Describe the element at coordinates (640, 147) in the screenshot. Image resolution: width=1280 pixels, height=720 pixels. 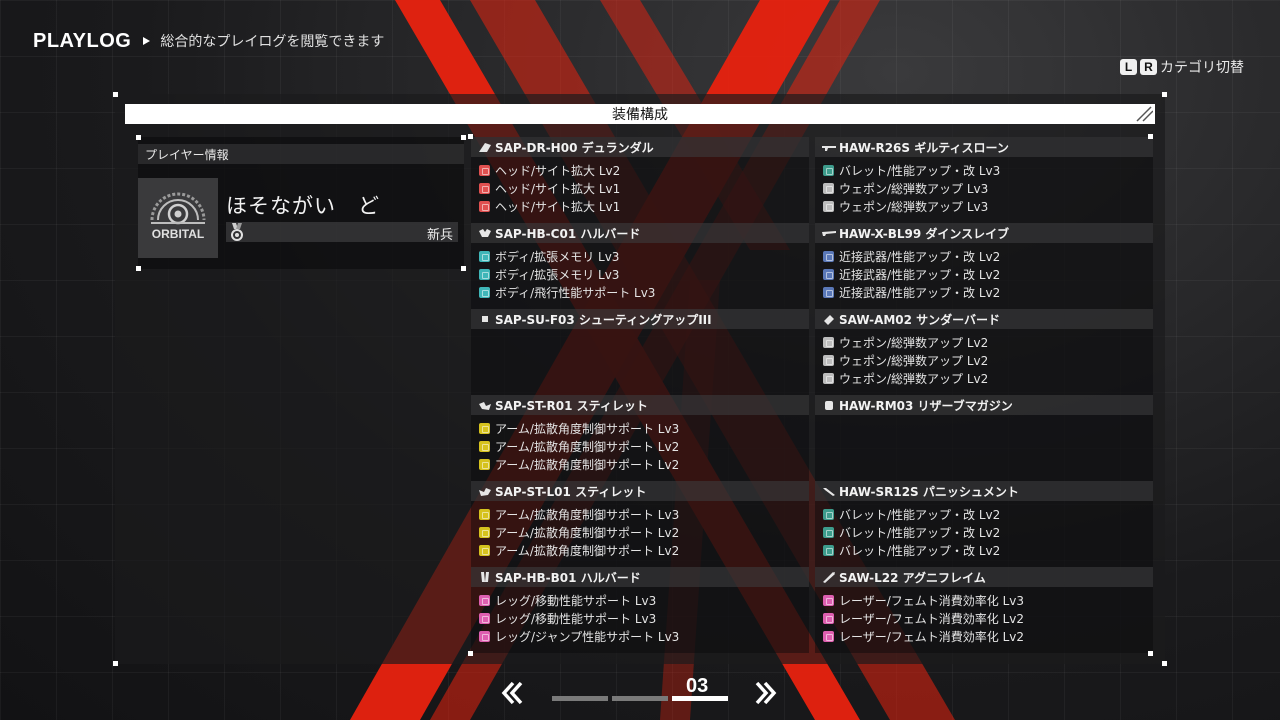
I see `part-header: SAP-DR-H00 デュランダル` at that location.